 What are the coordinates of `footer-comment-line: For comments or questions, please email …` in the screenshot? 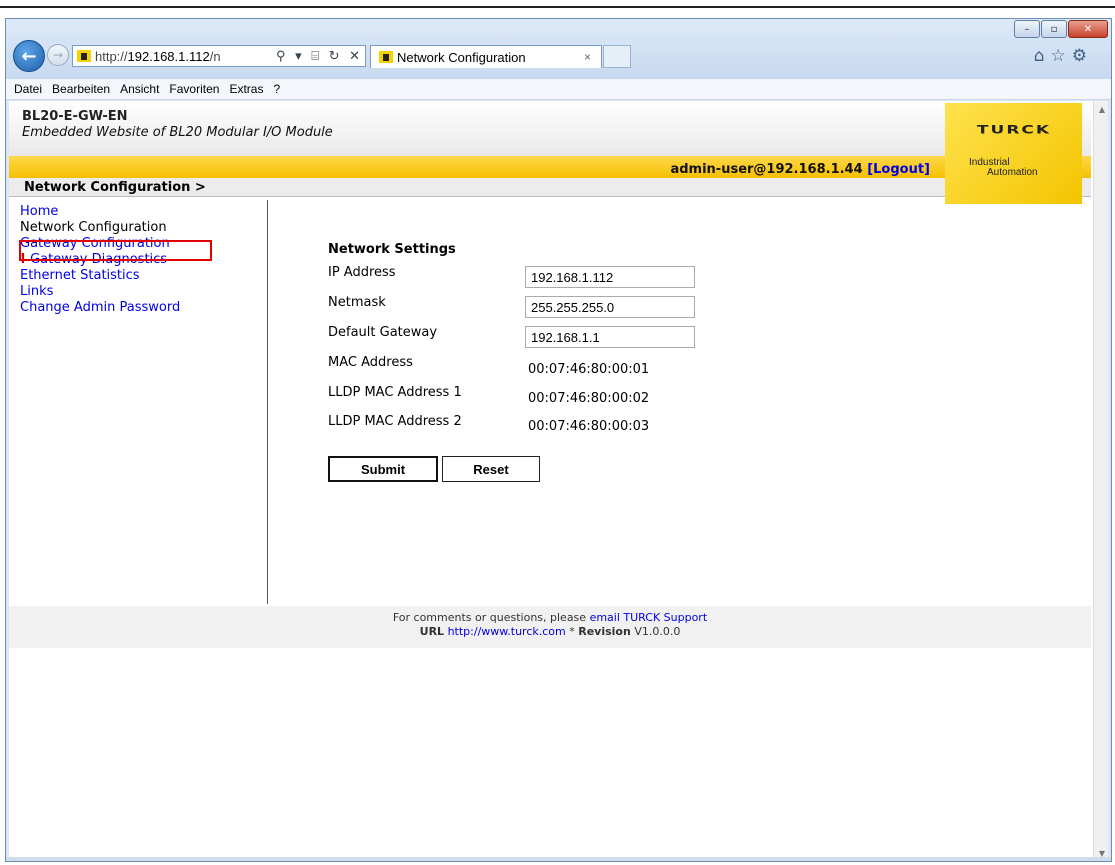 It's located at (550, 618).